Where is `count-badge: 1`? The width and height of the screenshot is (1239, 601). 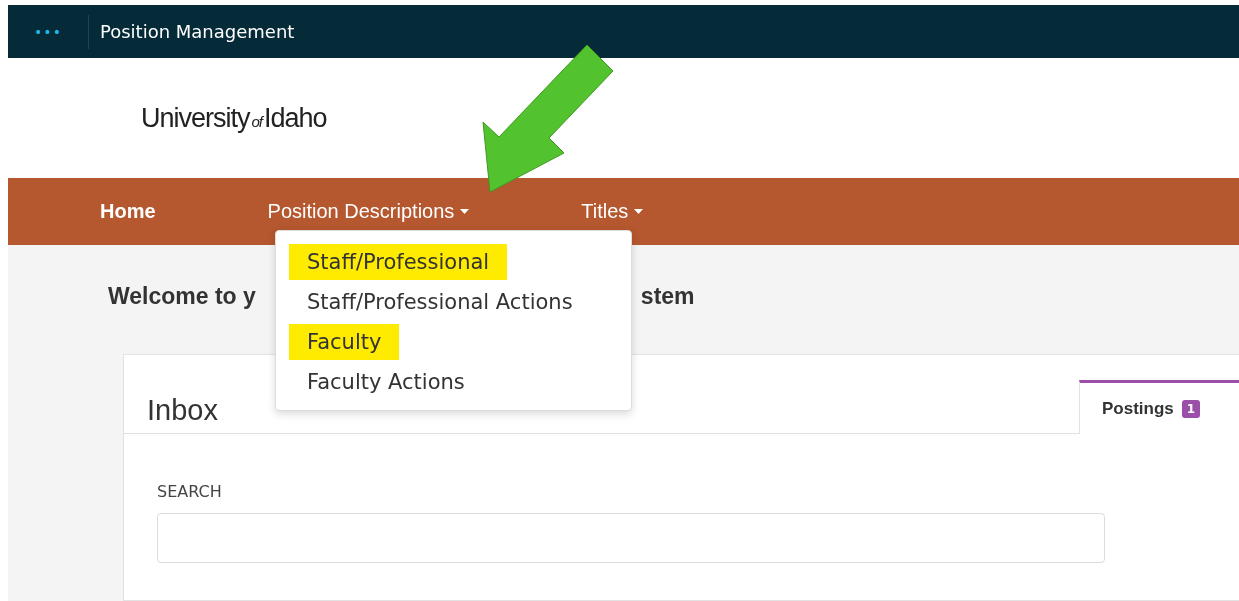
count-badge: 1 is located at coordinates (1191, 408).